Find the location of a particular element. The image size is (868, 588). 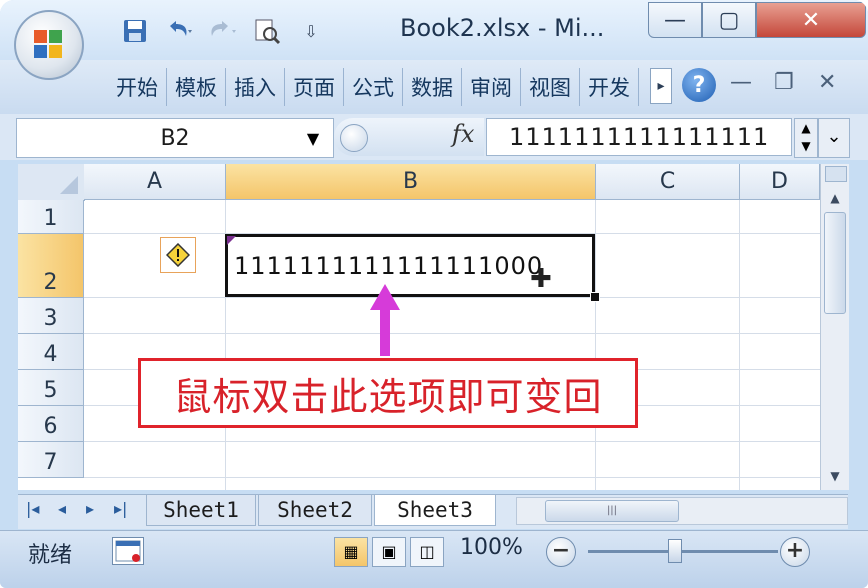

macro-record-icon is located at coordinates (128, 551).